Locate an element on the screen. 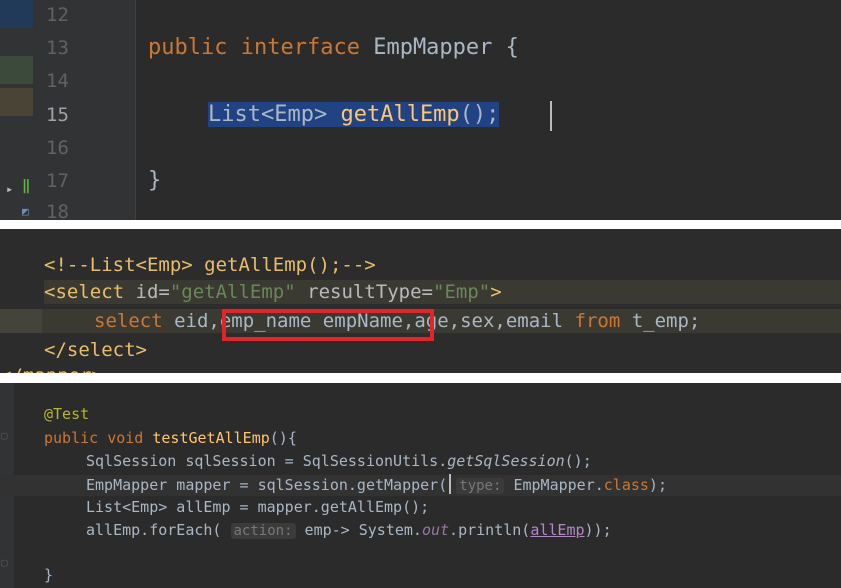 The image size is (841, 588). signature-rest: (){ is located at coordinates (283, 438).